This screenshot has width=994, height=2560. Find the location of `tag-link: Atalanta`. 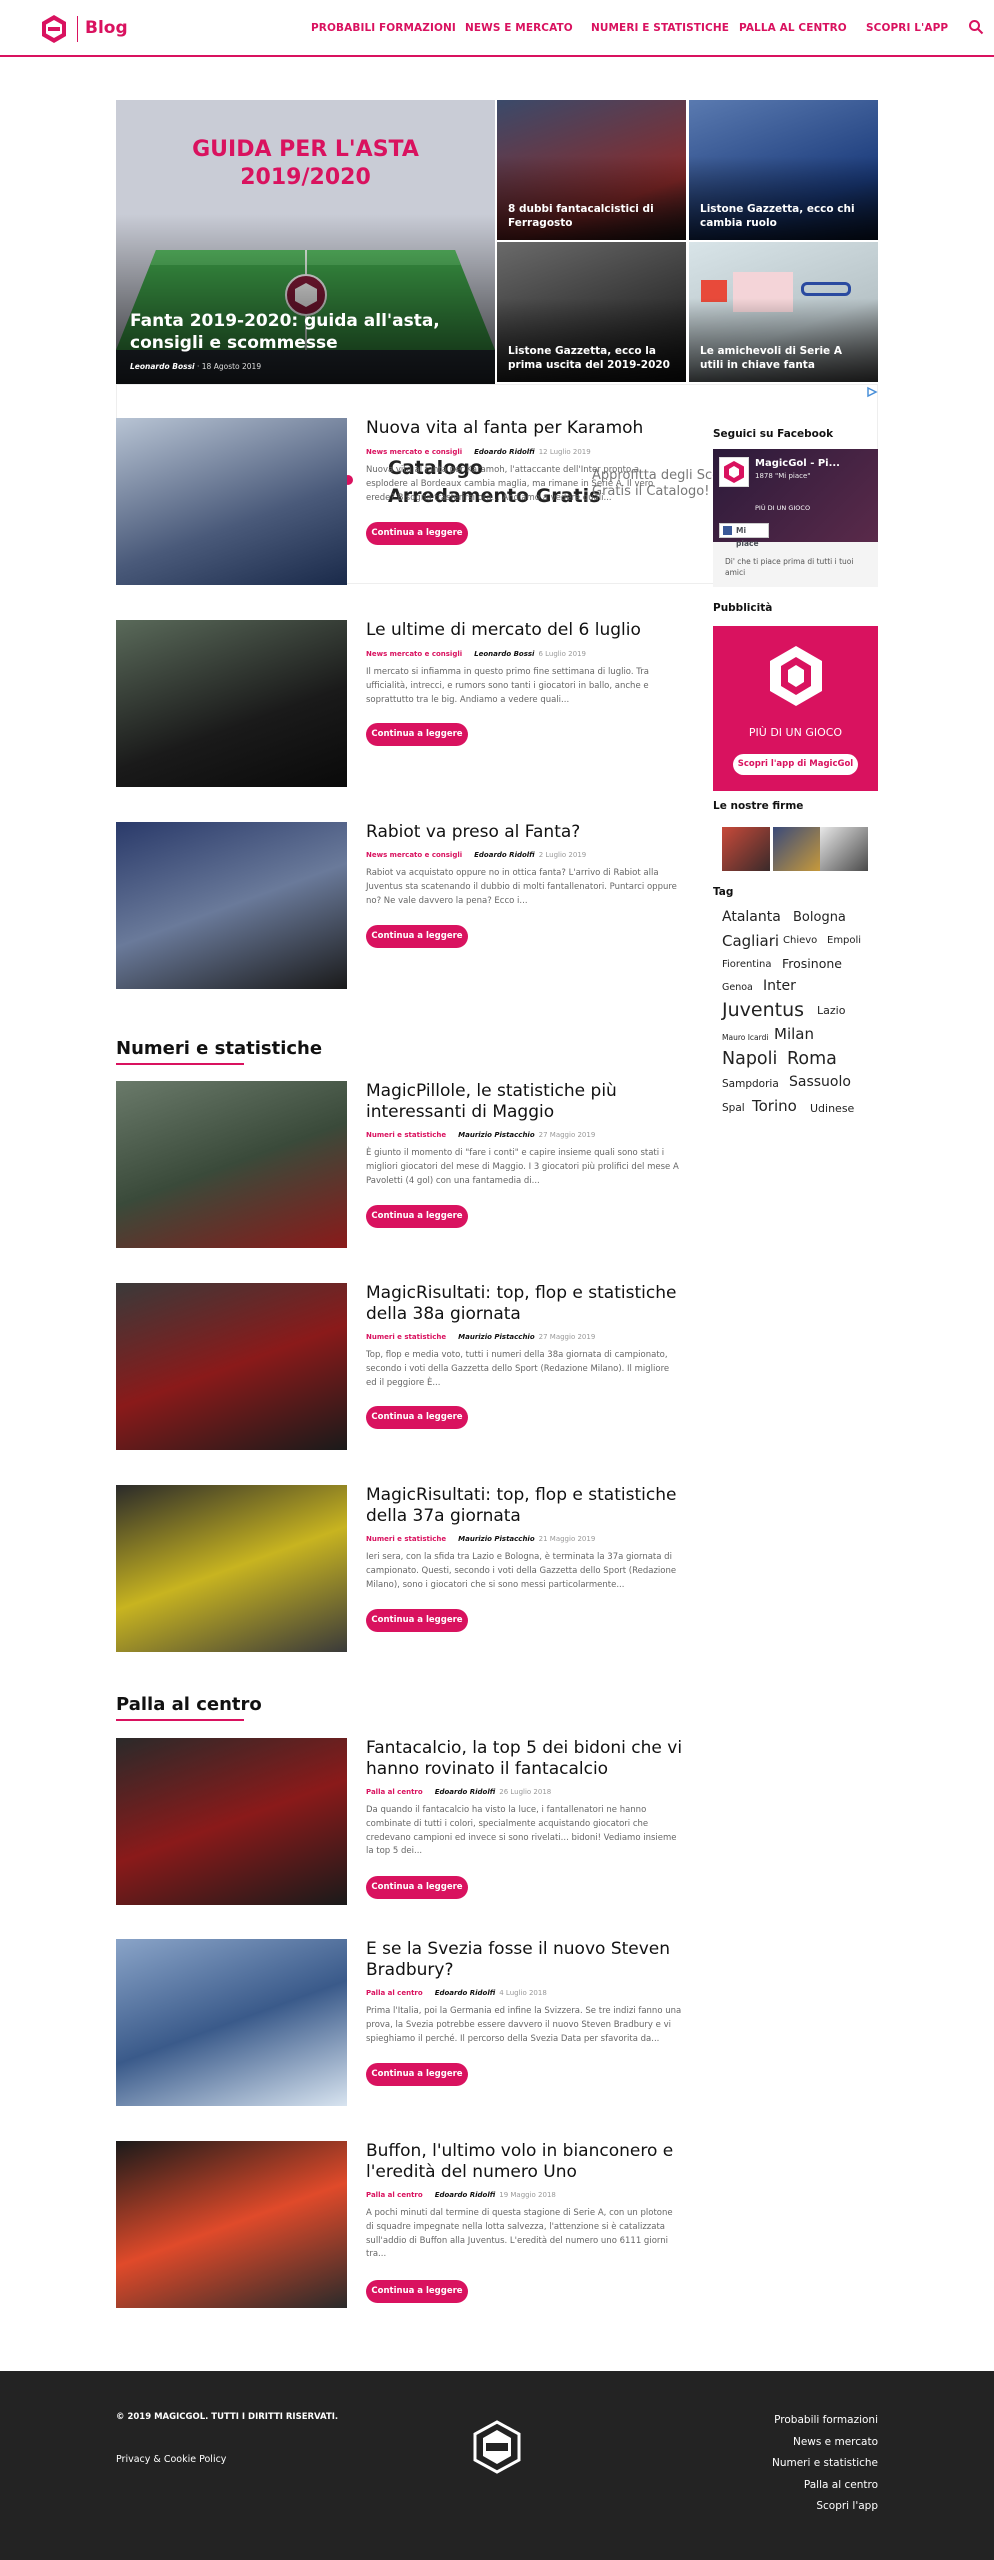

tag-link: Atalanta is located at coordinates (751, 917).